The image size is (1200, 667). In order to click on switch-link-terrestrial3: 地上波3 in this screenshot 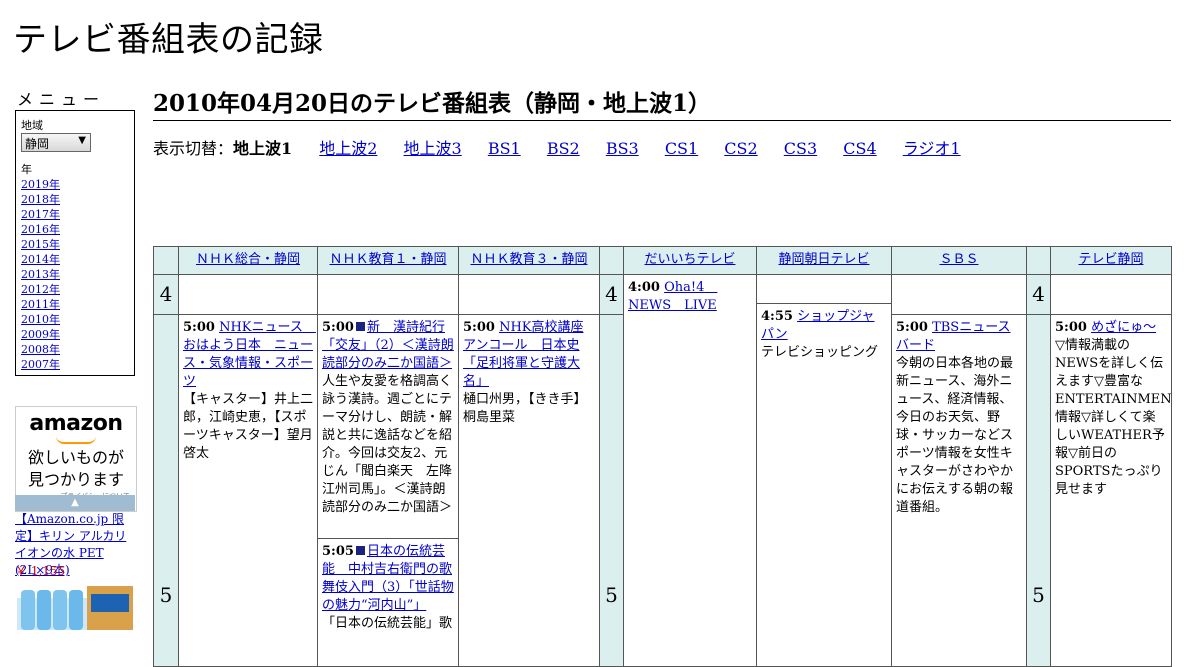, I will do `click(433, 148)`.